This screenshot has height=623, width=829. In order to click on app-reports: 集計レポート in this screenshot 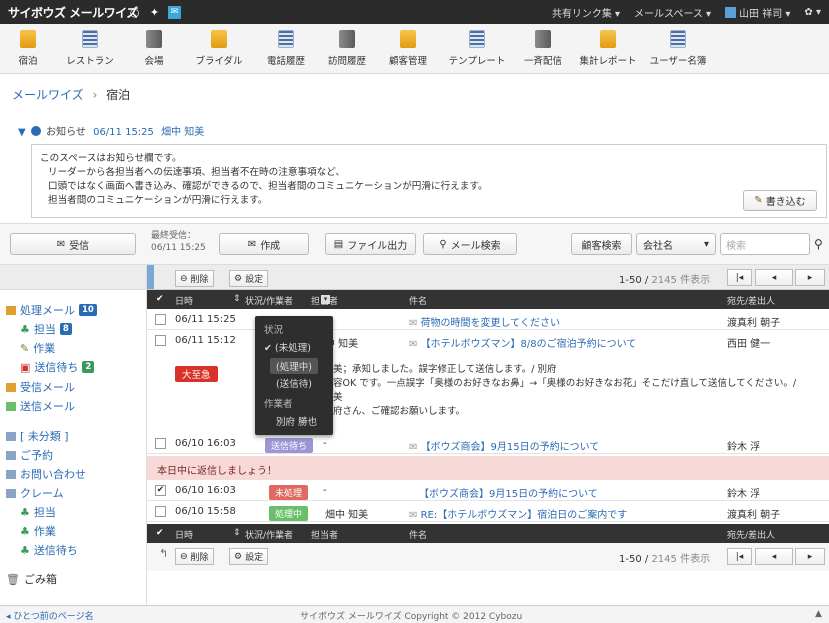, I will do `click(608, 48)`.